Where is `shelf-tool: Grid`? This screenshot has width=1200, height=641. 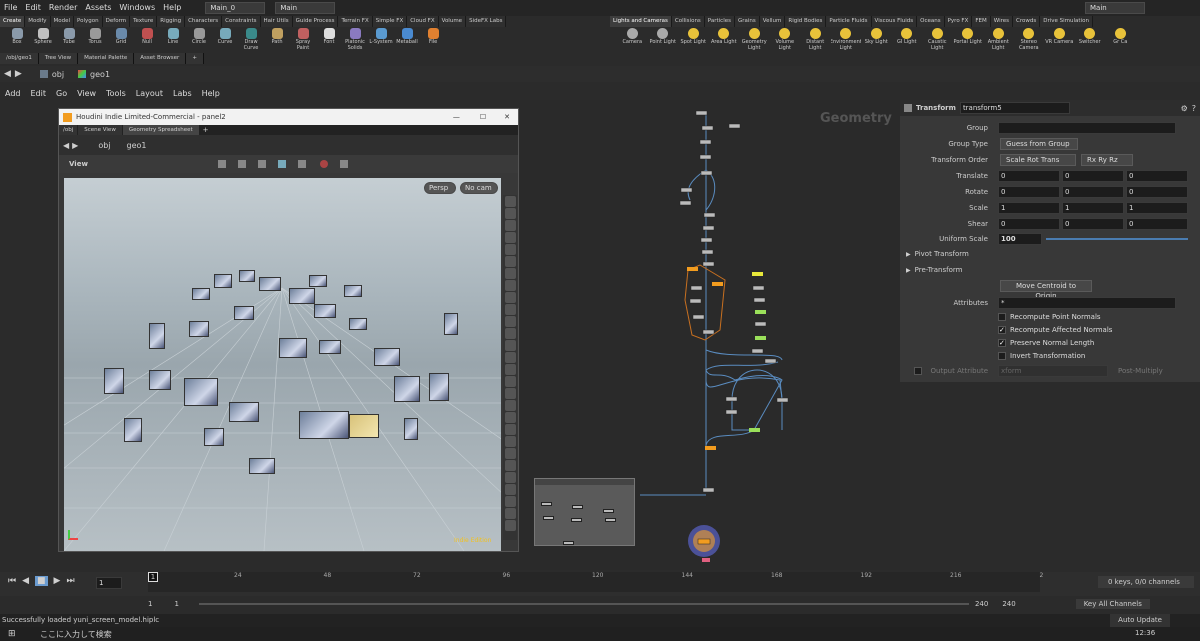
shelf-tool: Grid is located at coordinates (121, 40).